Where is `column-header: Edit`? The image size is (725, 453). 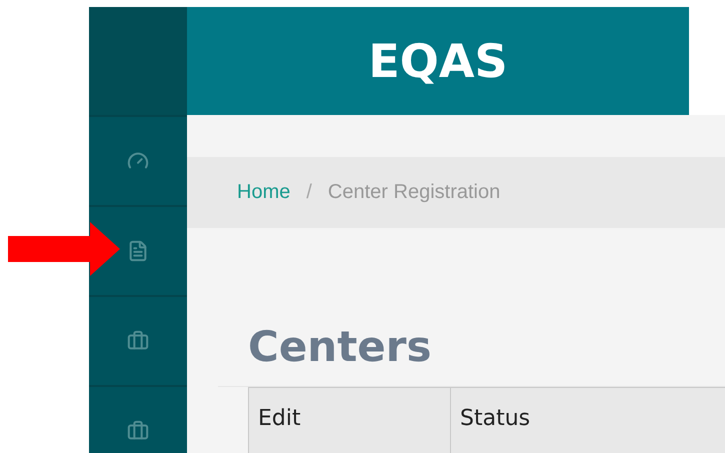 column-header: Edit is located at coordinates (349, 420).